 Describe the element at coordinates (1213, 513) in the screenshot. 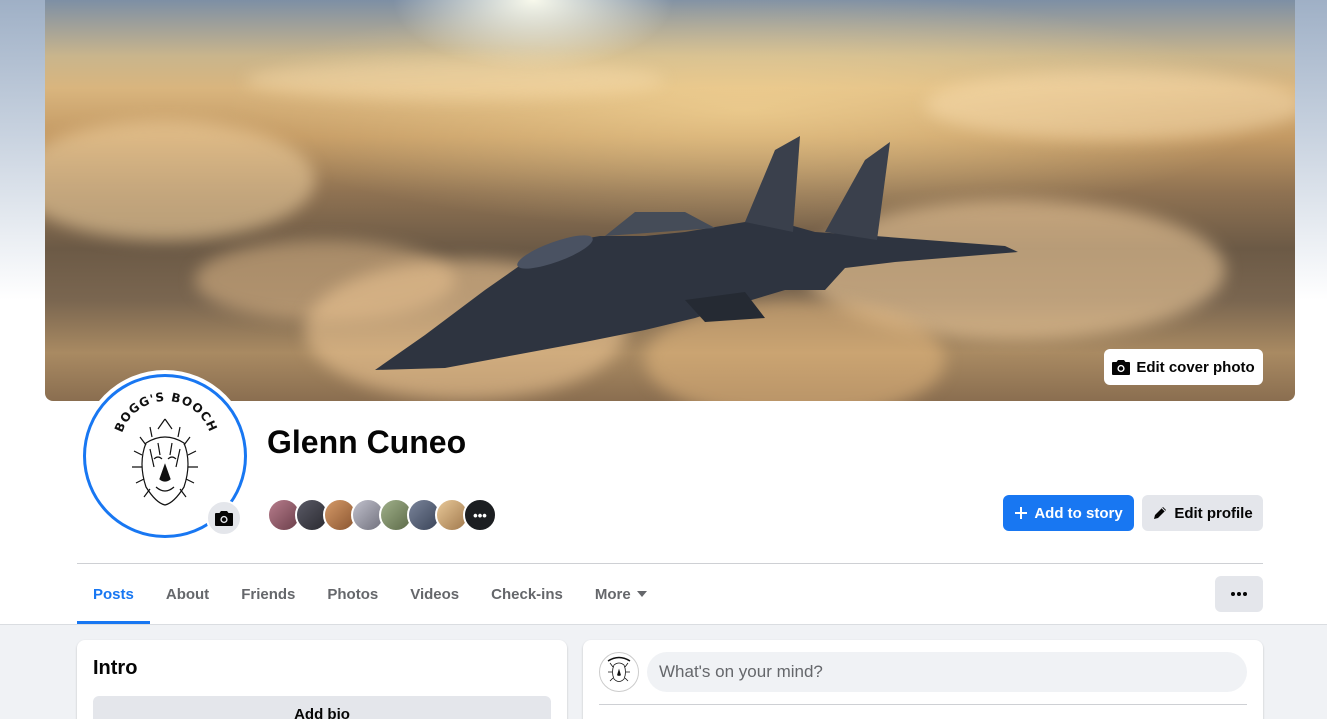

I see `edit-profile-label: Edit profile` at that location.